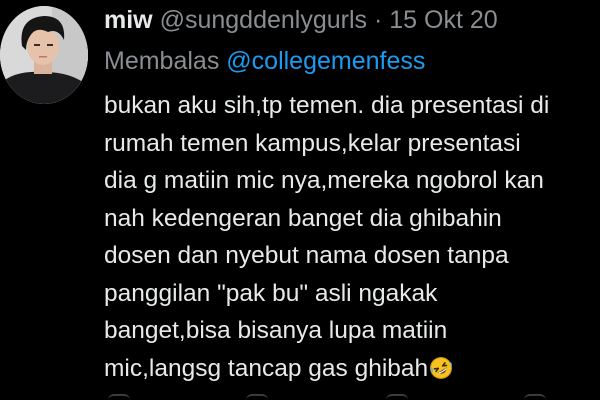  I want to click on reply-mention-link: @collegemenfess, so click(325, 61).